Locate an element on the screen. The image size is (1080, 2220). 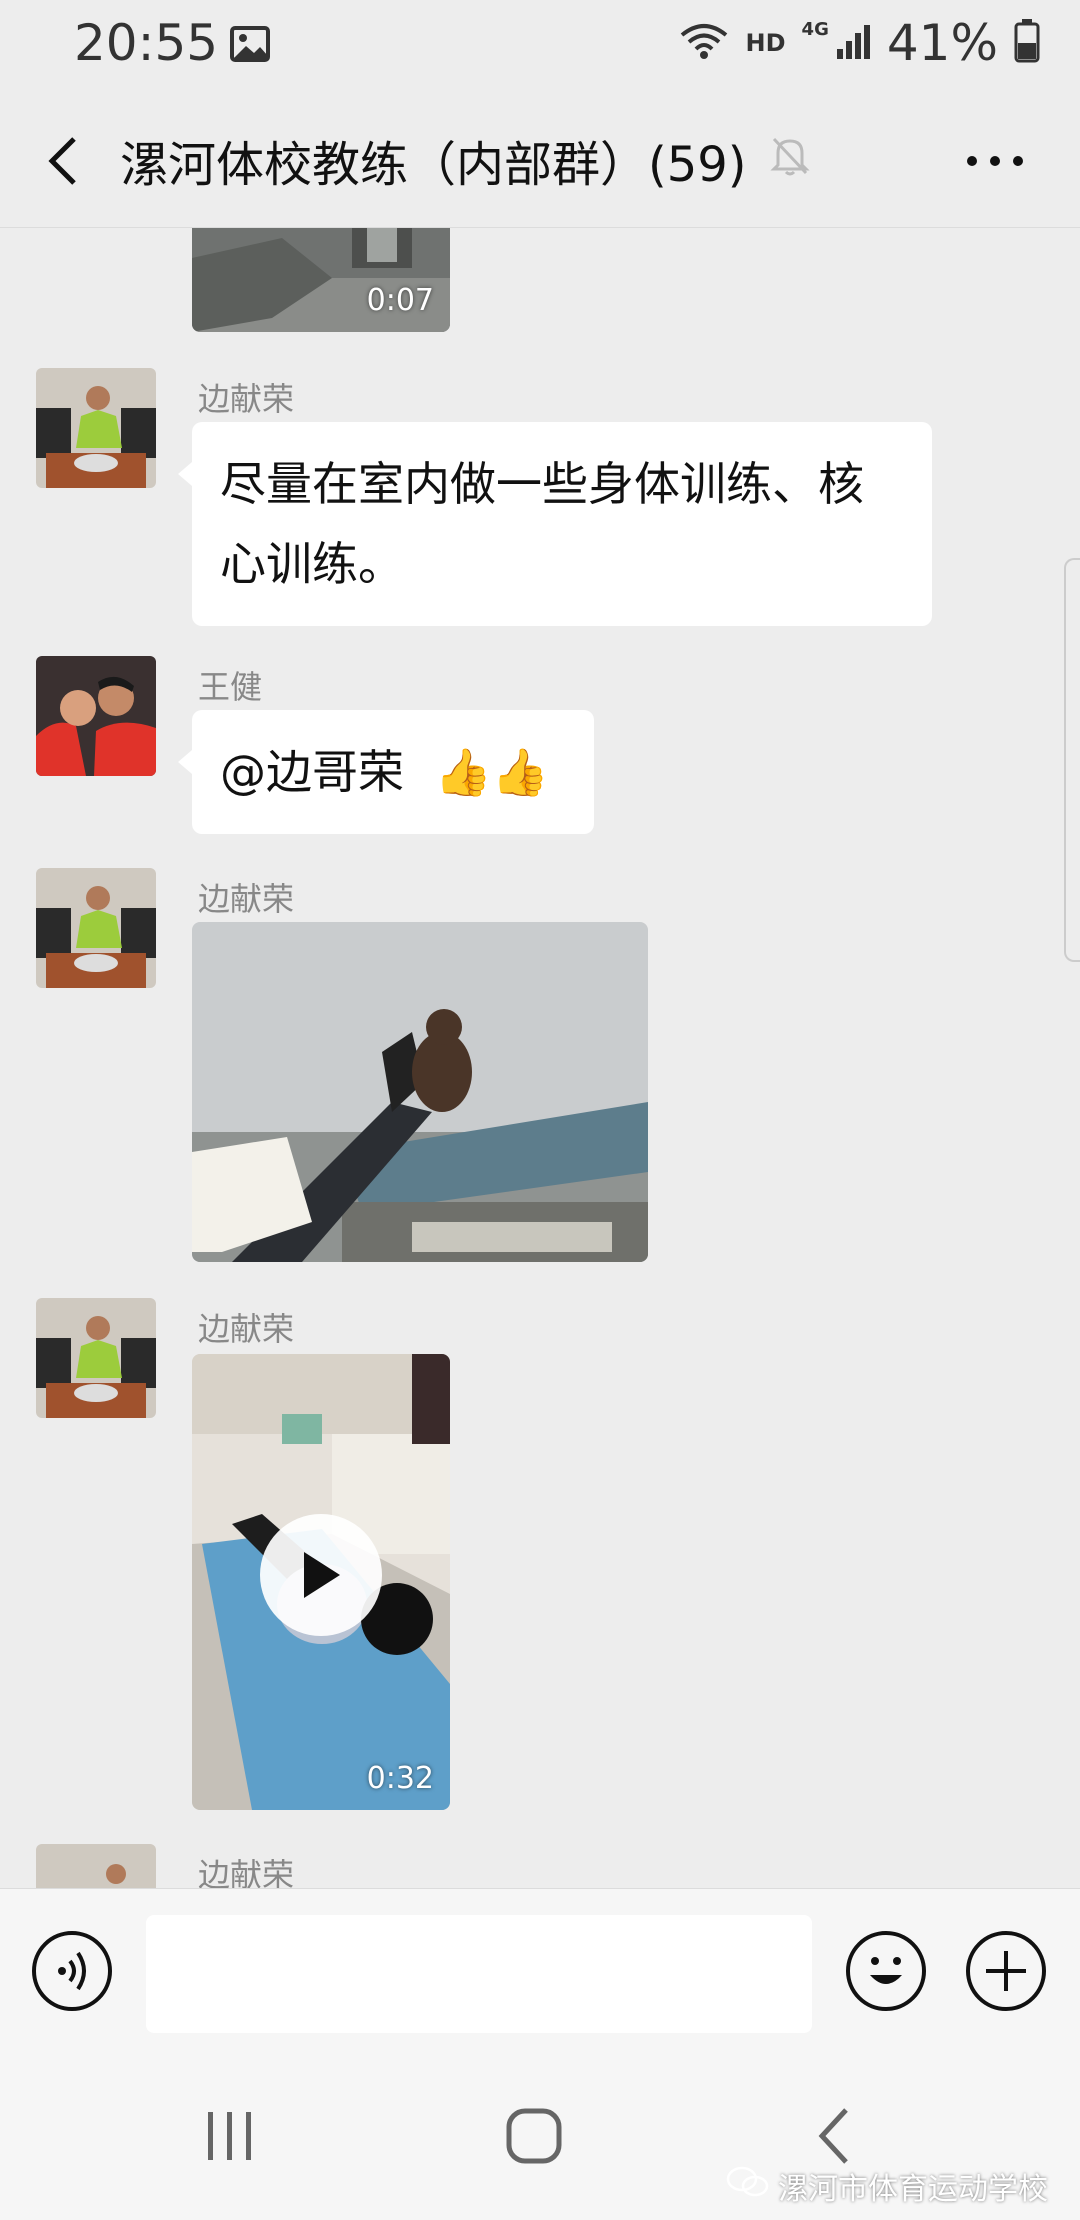
text-message: @边哥荣 👍👍 is located at coordinates (386, 772).